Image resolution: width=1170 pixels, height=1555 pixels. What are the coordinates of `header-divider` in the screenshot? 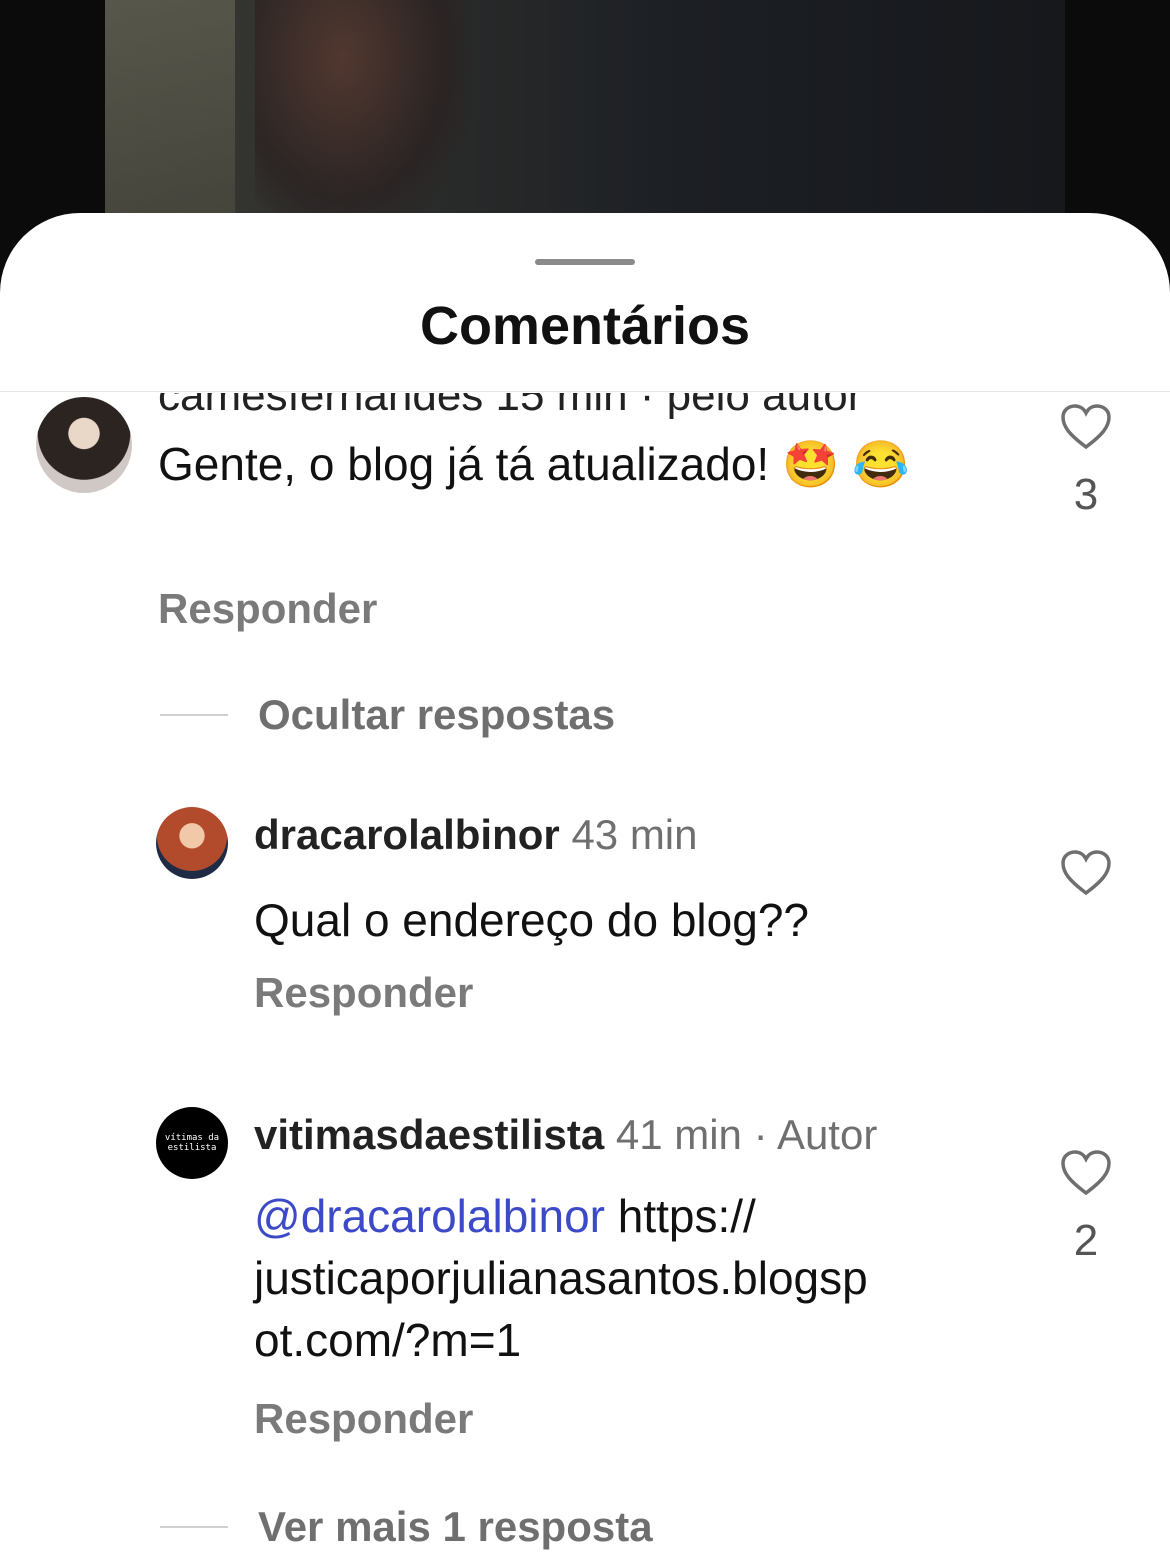 It's located at (585, 391).